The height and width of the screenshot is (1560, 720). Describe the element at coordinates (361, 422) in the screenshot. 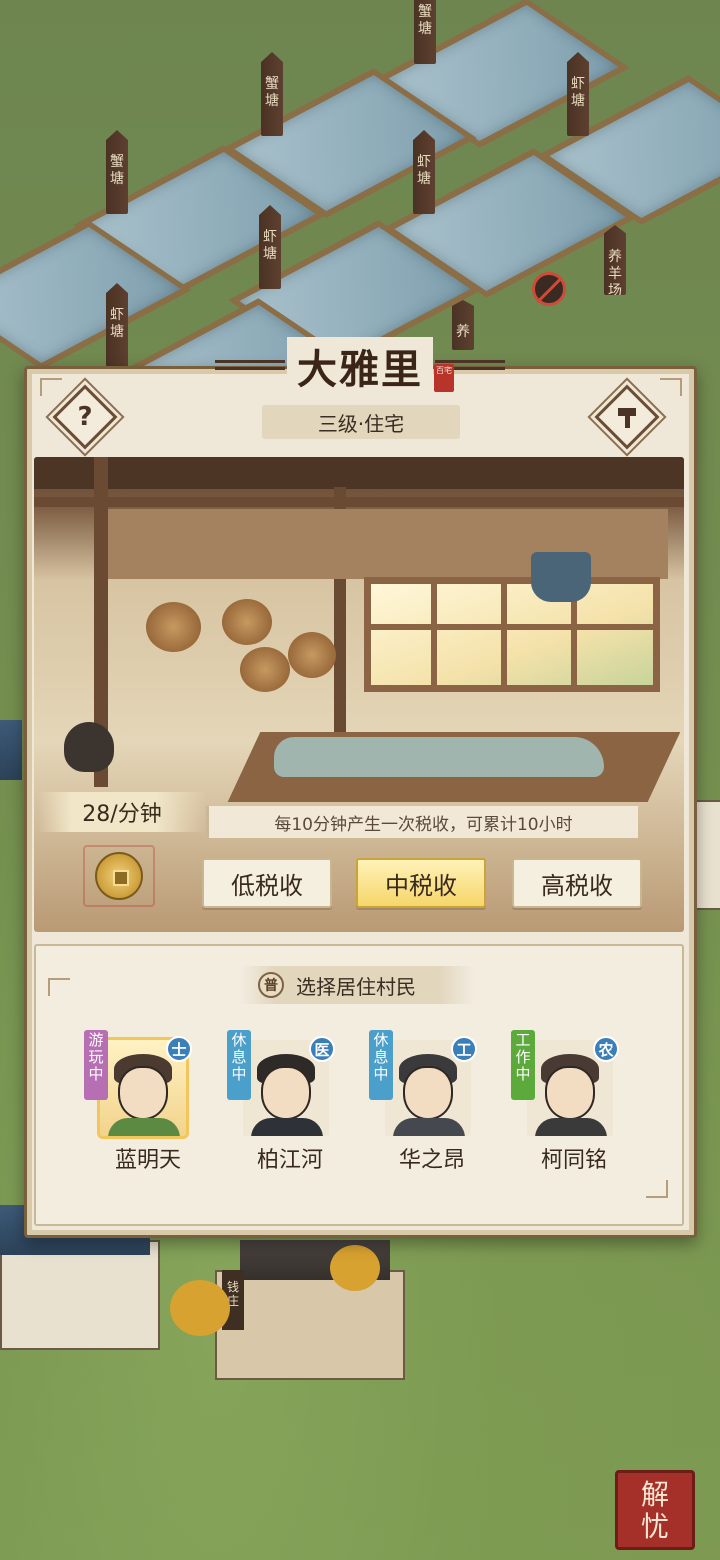

I see `building-level-label: 三级·住宅` at that location.